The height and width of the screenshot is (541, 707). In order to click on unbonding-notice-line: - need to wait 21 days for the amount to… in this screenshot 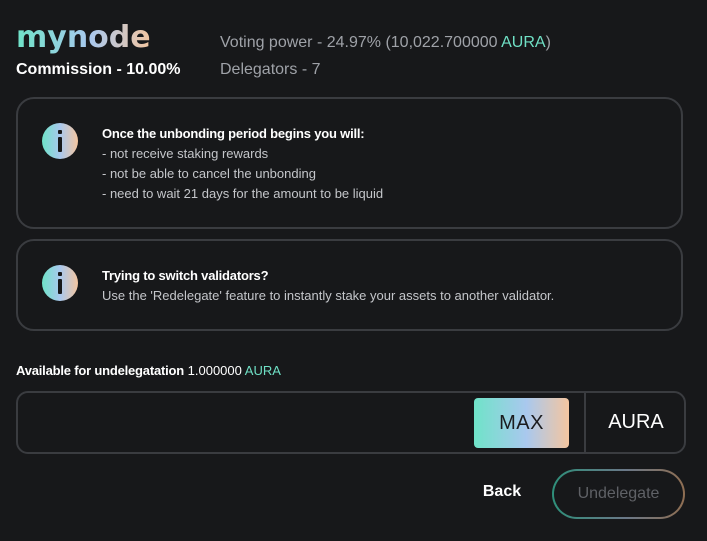, I will do `click(243, 193)`.